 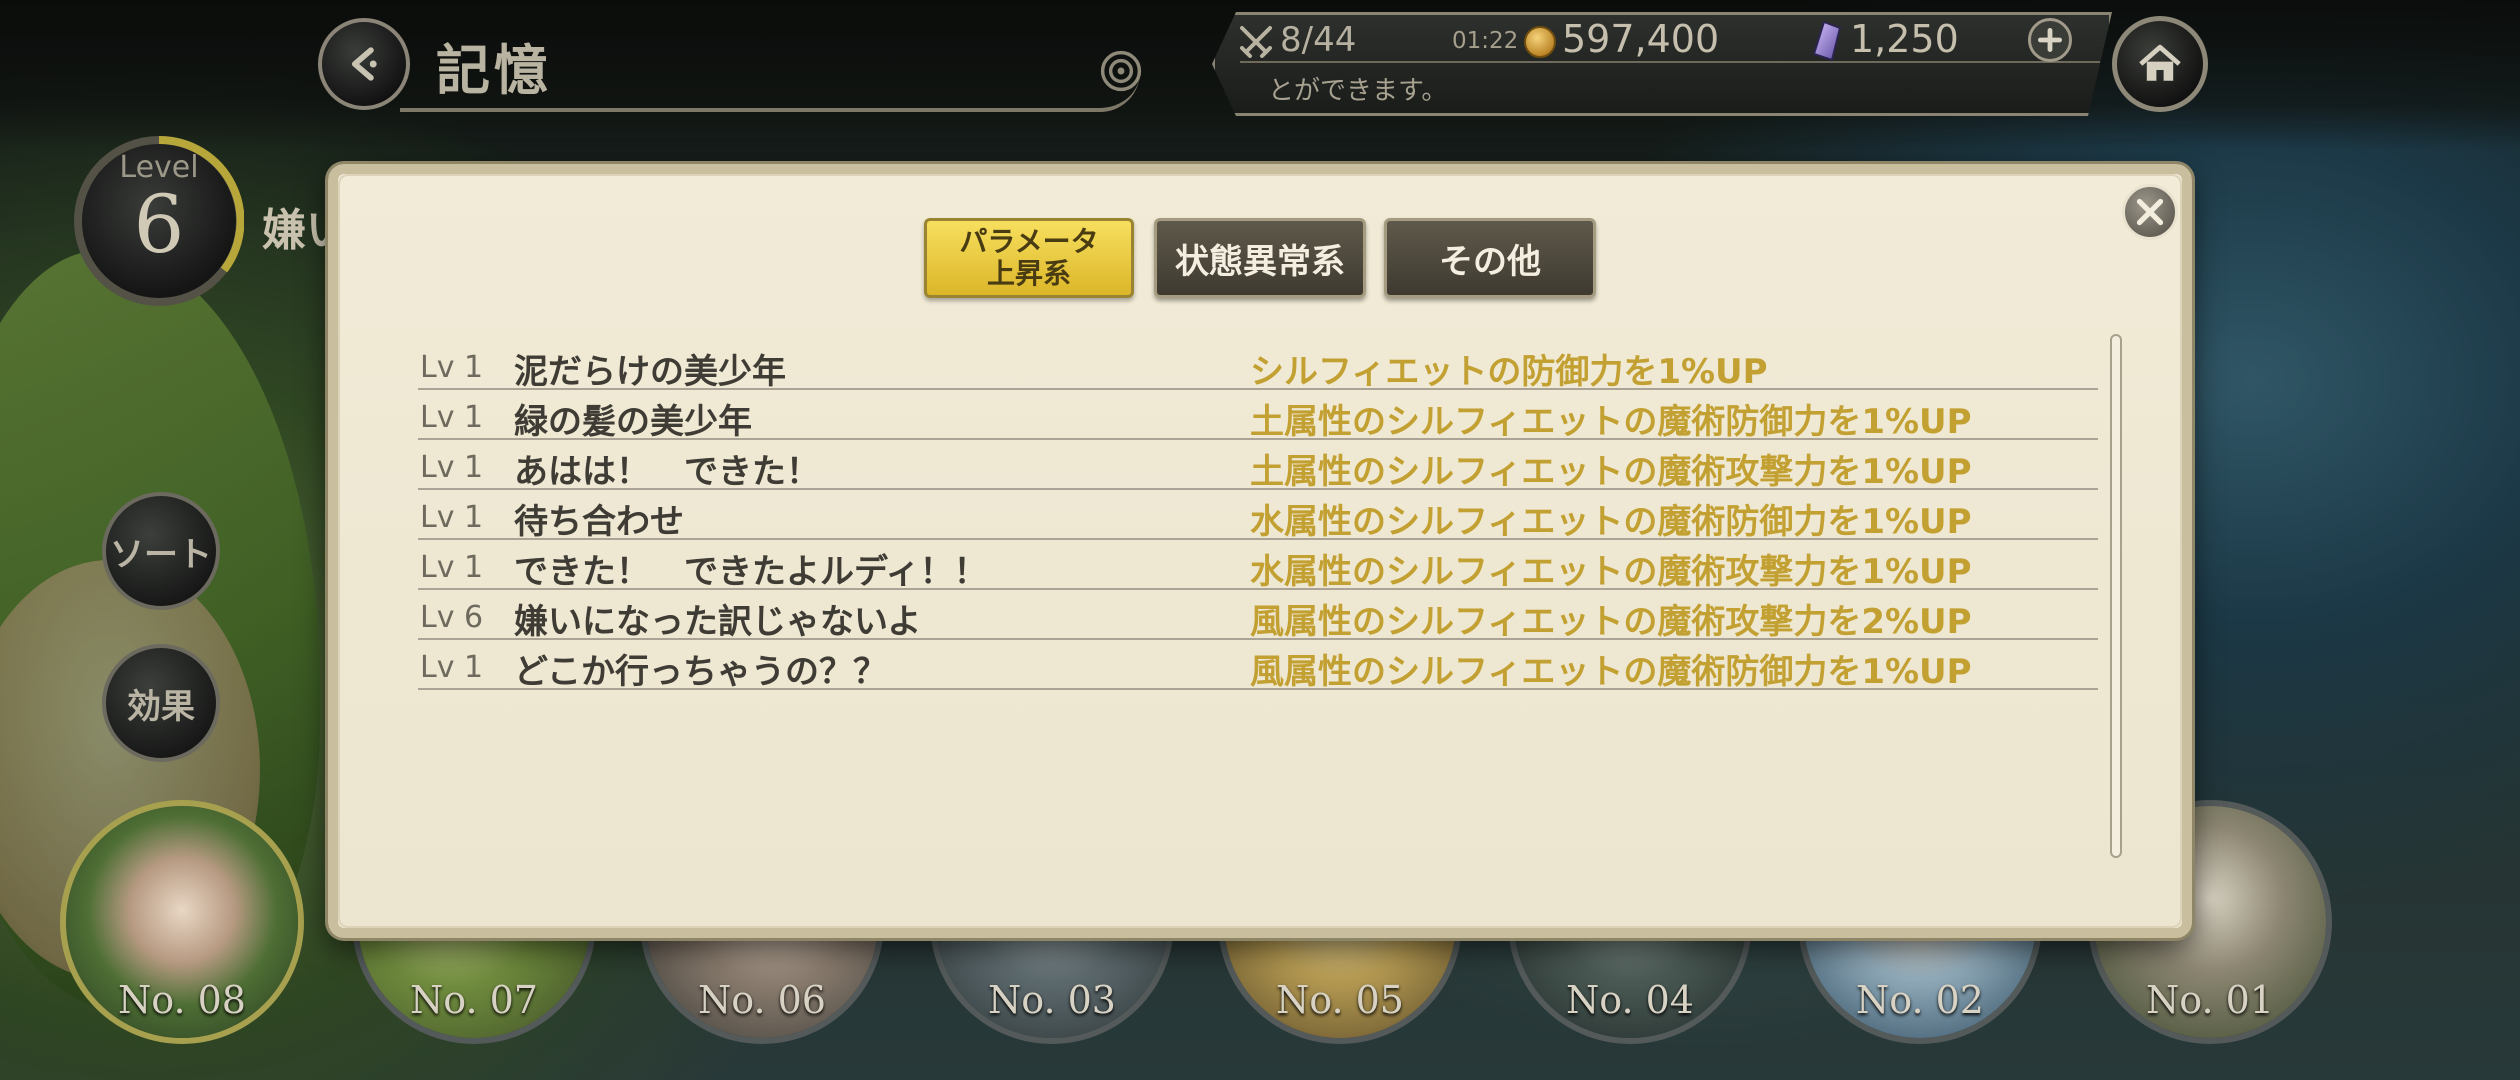 I want to click on close-button, so click(x=2150, y=212).